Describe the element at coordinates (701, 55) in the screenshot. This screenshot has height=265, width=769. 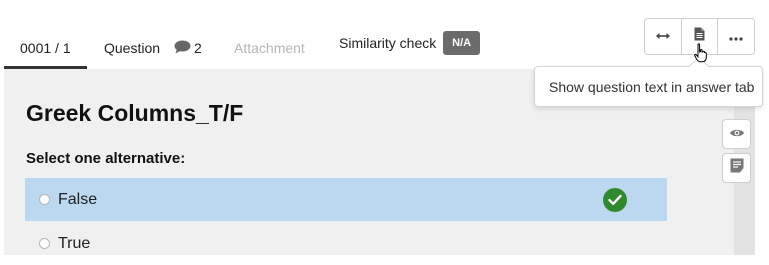
I see `hand-cursor-icon` at that location.